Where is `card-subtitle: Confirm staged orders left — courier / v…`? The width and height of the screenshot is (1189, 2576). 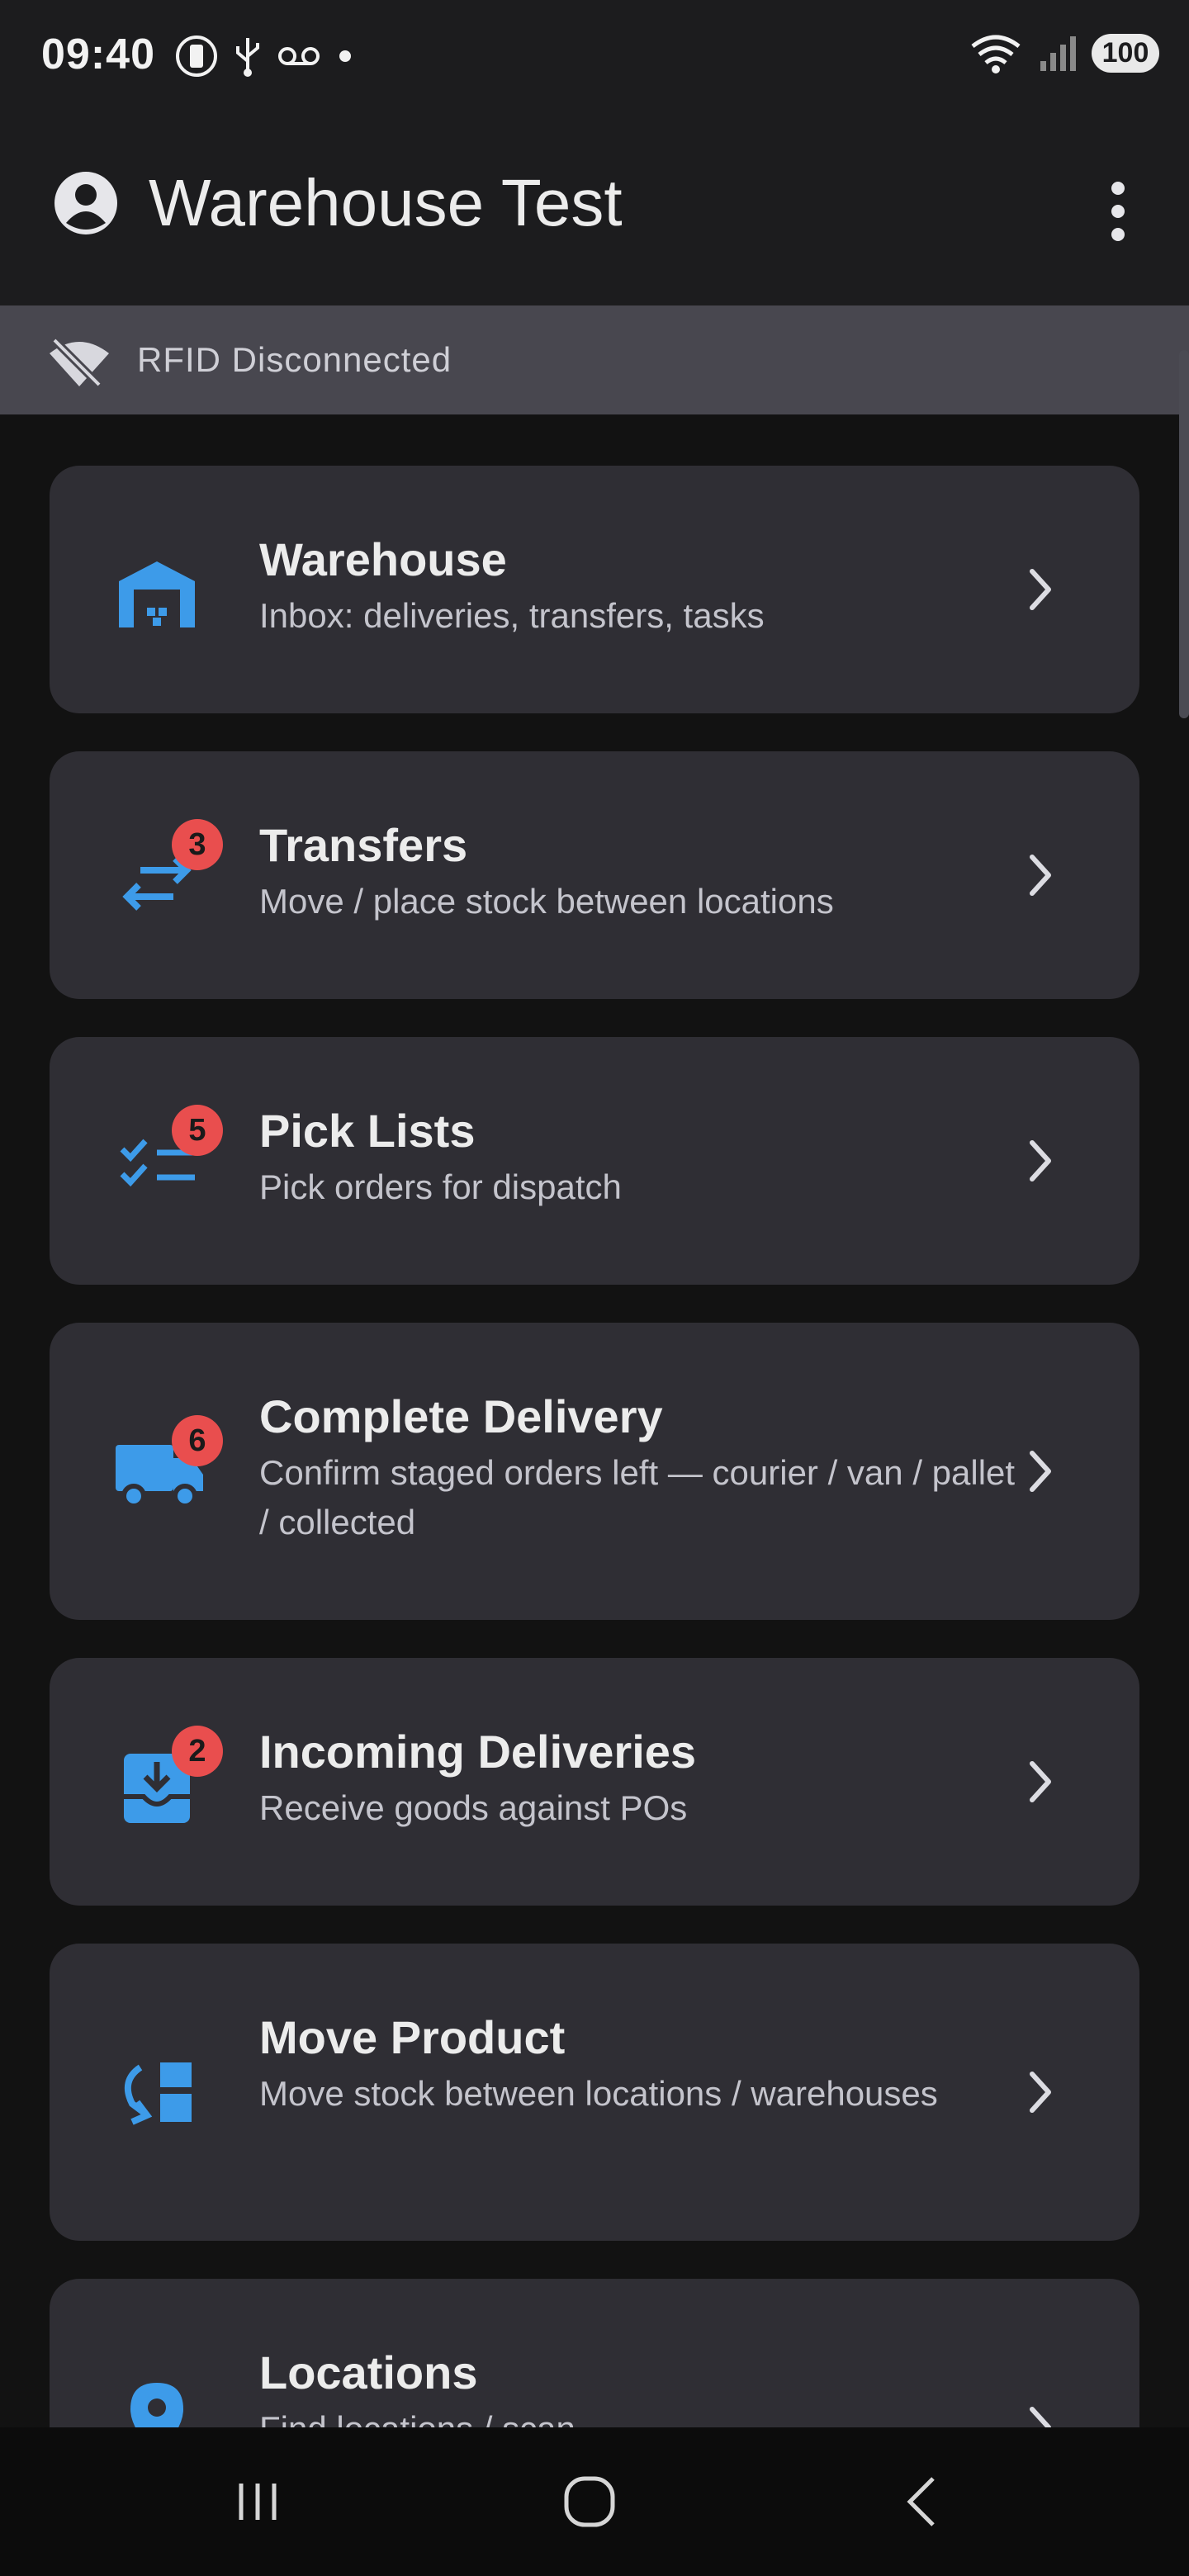 card-subtitle: Confirm staged orders left — courier / v… is located at coordinates (637, 1497).